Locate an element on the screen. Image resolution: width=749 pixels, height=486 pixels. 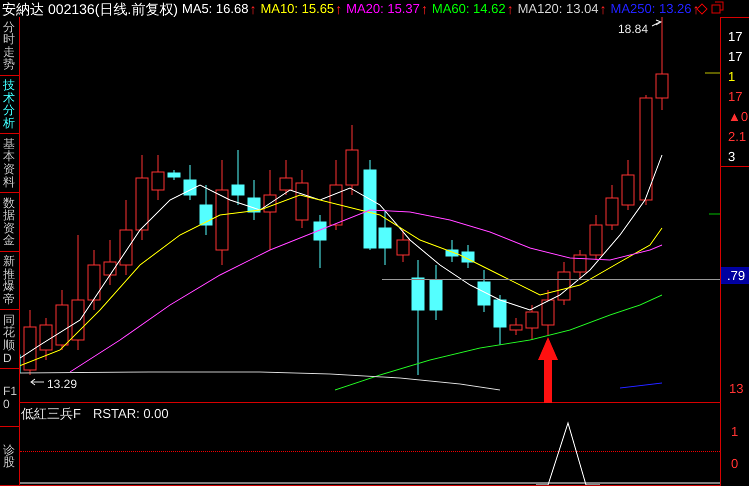
side-tab: 分时走势 is located at coordinates (10, 46).